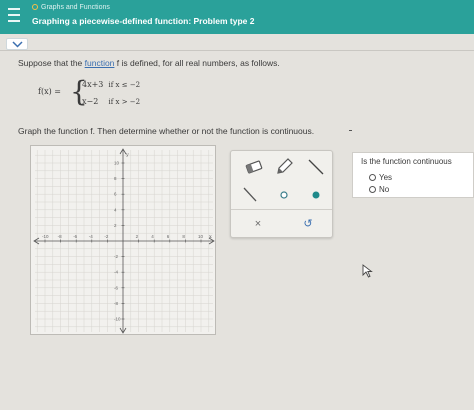  What do you see at coordinates (250, 195) in the screenshot?
I see `segment-tool-icon` at bounding box center [250, 195].